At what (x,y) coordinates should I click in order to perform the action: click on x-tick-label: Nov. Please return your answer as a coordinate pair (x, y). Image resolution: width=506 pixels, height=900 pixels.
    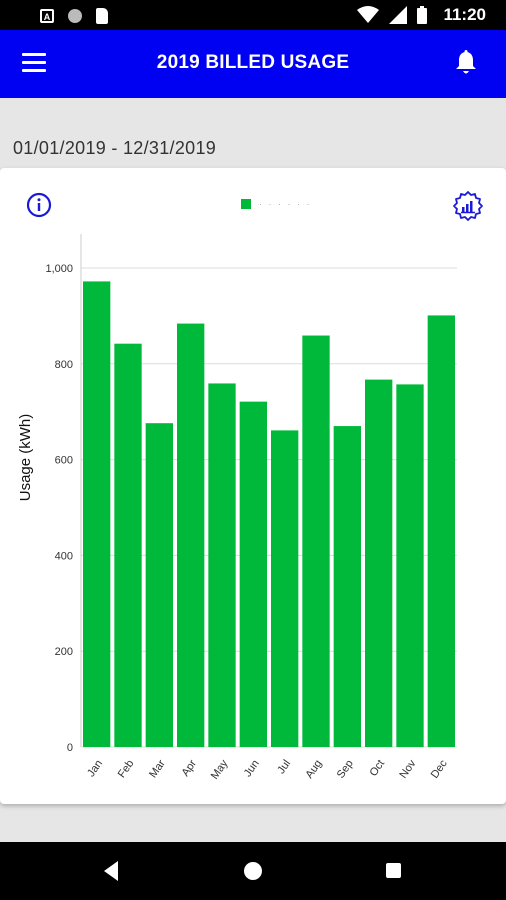
    Looking at the image, I should click on (407, 768).